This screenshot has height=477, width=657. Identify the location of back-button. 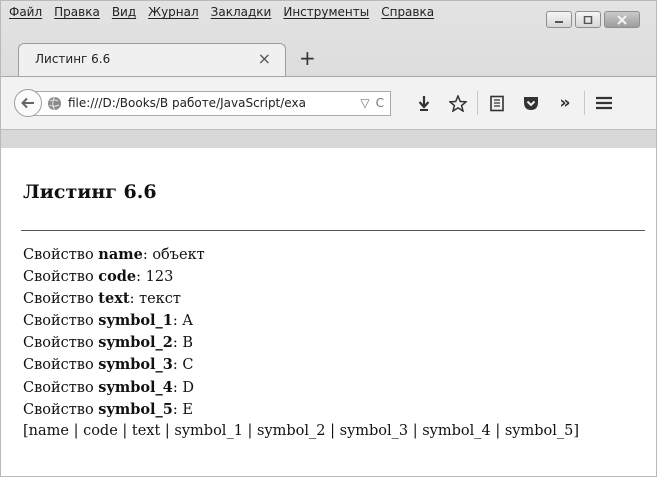
(28, 103).